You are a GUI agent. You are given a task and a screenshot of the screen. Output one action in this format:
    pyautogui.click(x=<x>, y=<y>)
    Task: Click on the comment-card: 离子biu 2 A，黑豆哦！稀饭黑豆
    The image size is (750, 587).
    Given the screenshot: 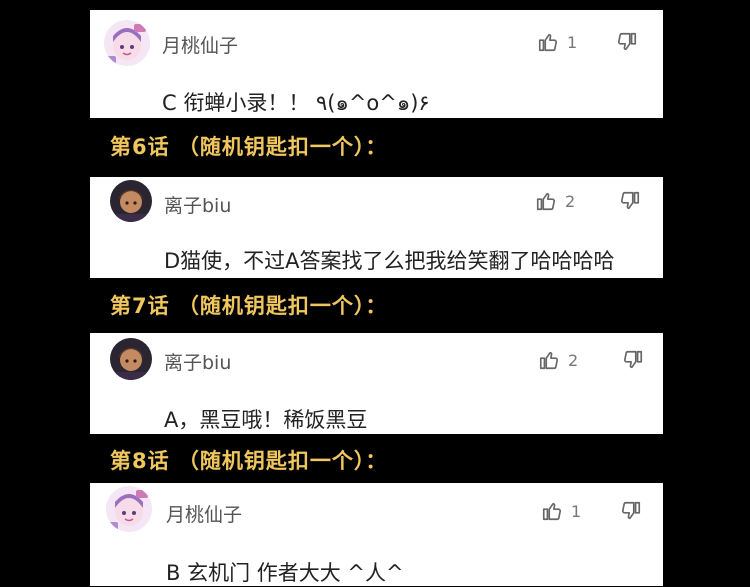 What is the action you would take?
    pyautogui.click(x=376, y=383)
    